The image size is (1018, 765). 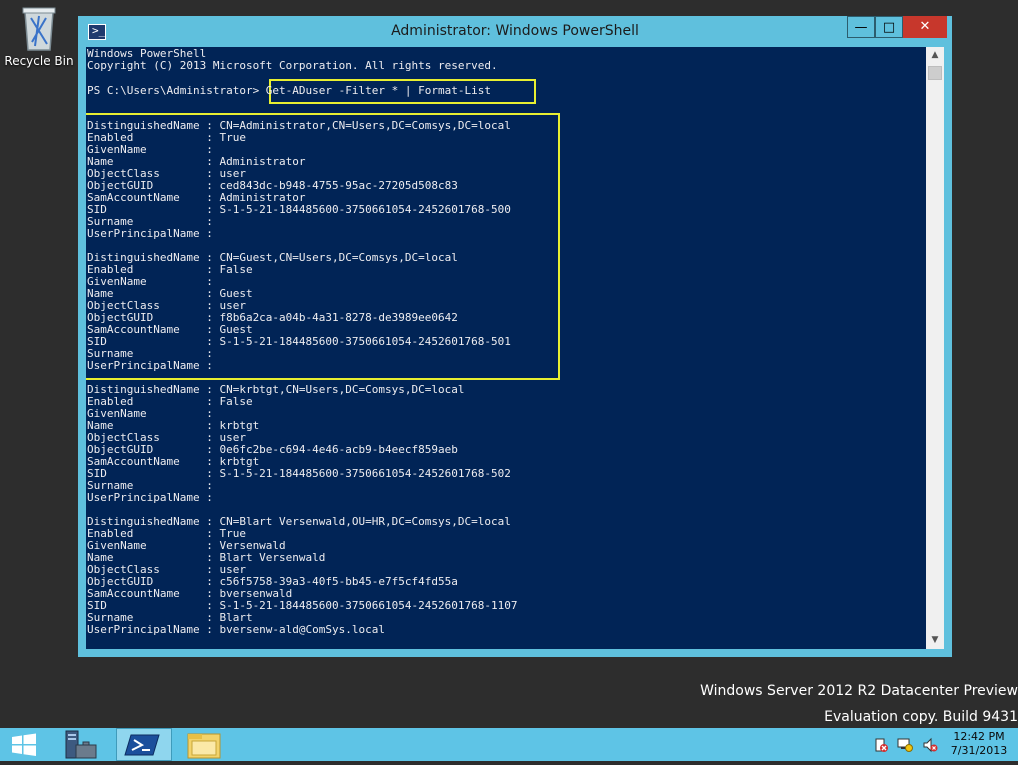 What do you see at coordinates (935, 73) in the screenshot?
I see `scrollbar-thumb` at bounding box center [935, 73].